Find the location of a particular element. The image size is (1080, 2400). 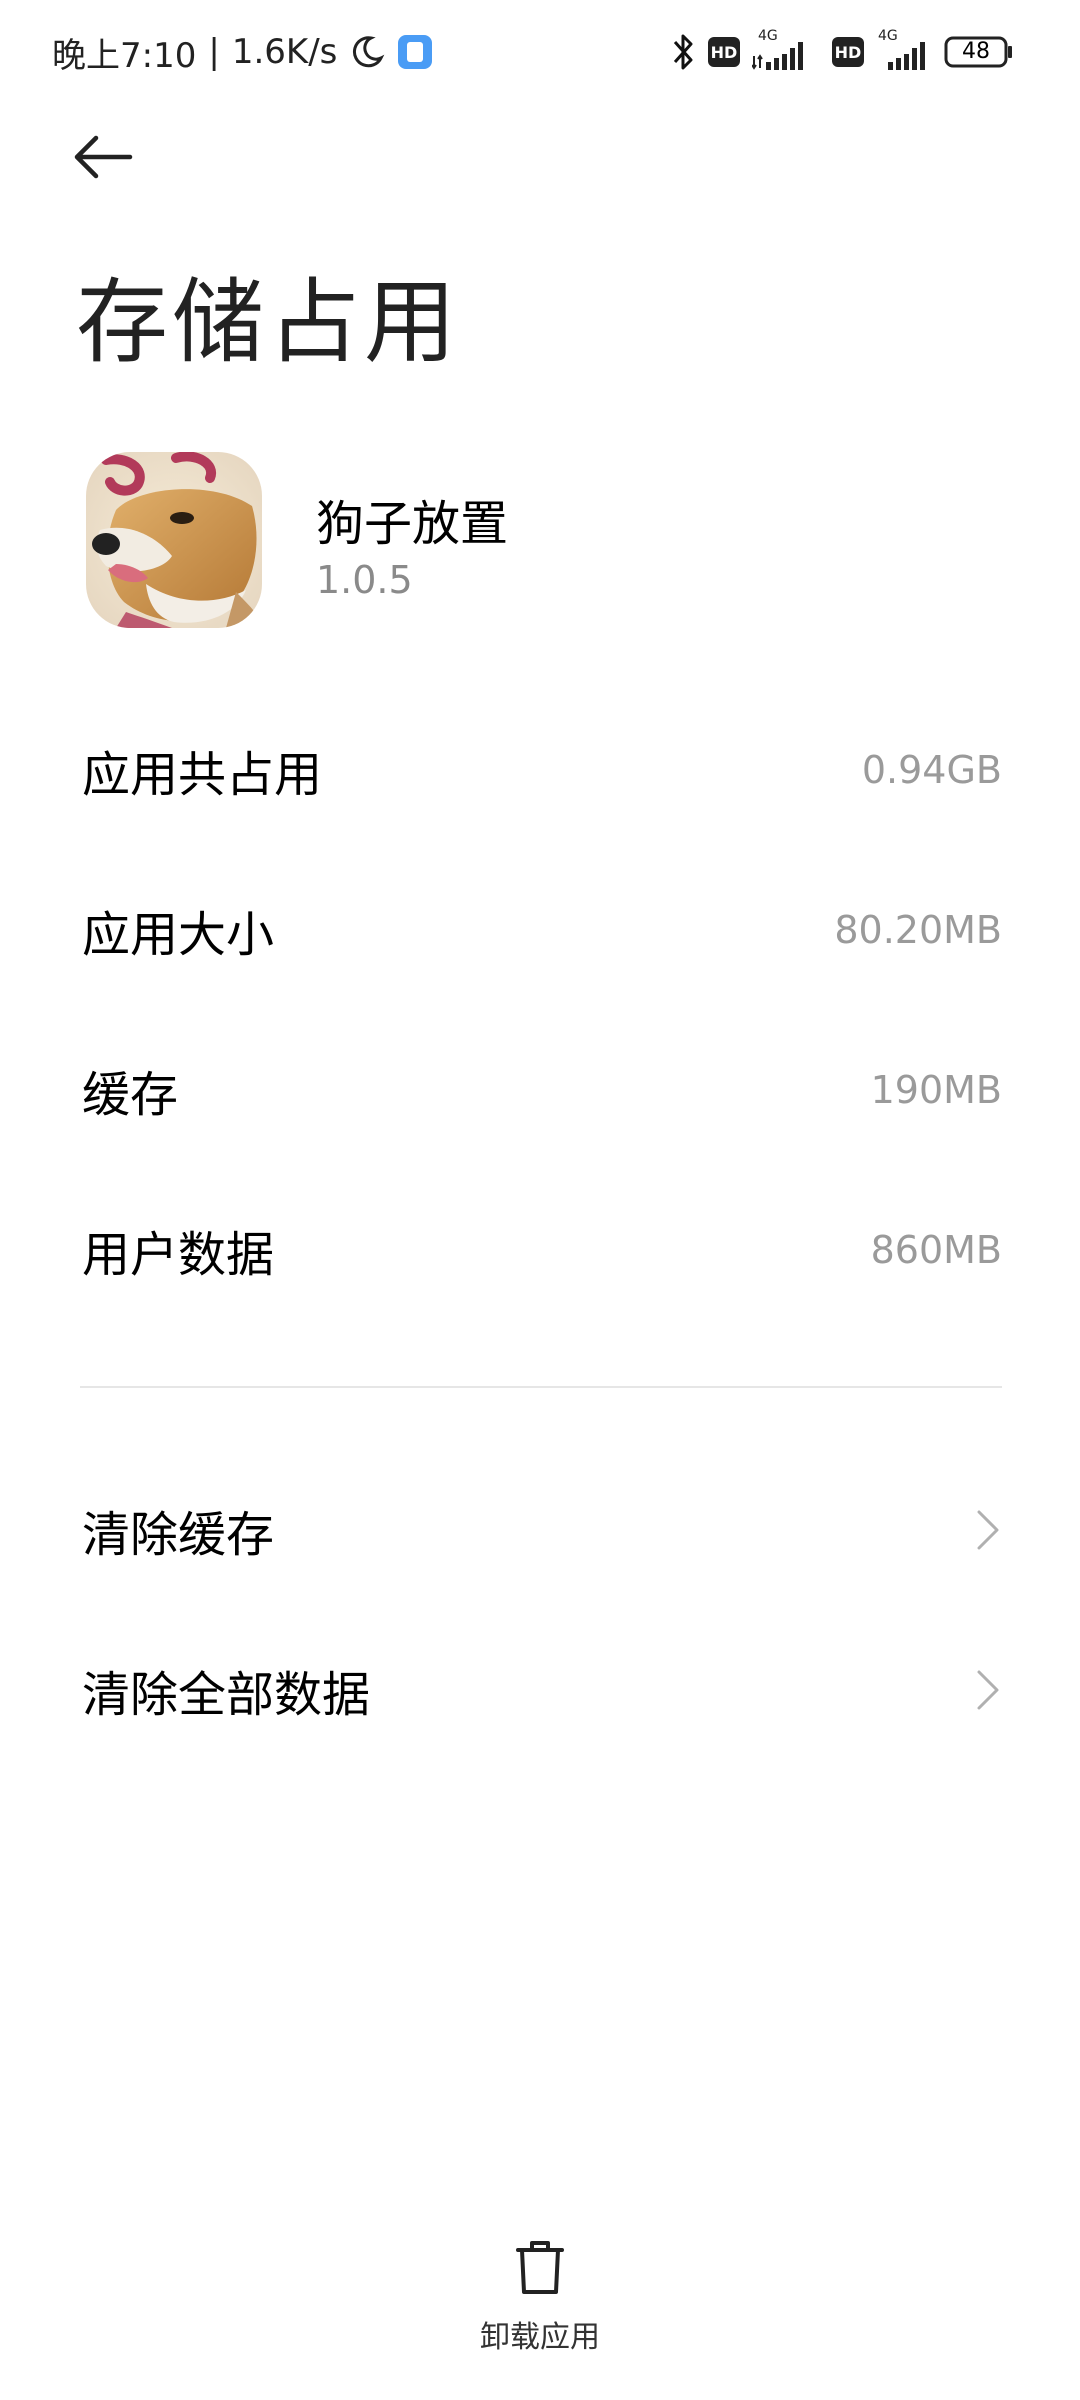

storage-value: 80.20MB is located at coordinates (918, 930).